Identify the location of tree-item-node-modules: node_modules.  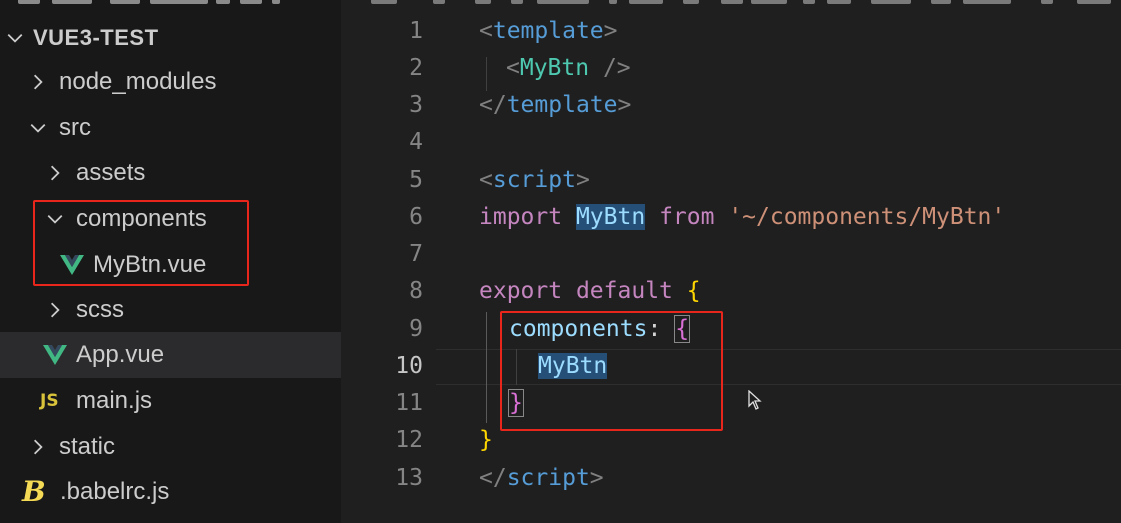
(170, 82).